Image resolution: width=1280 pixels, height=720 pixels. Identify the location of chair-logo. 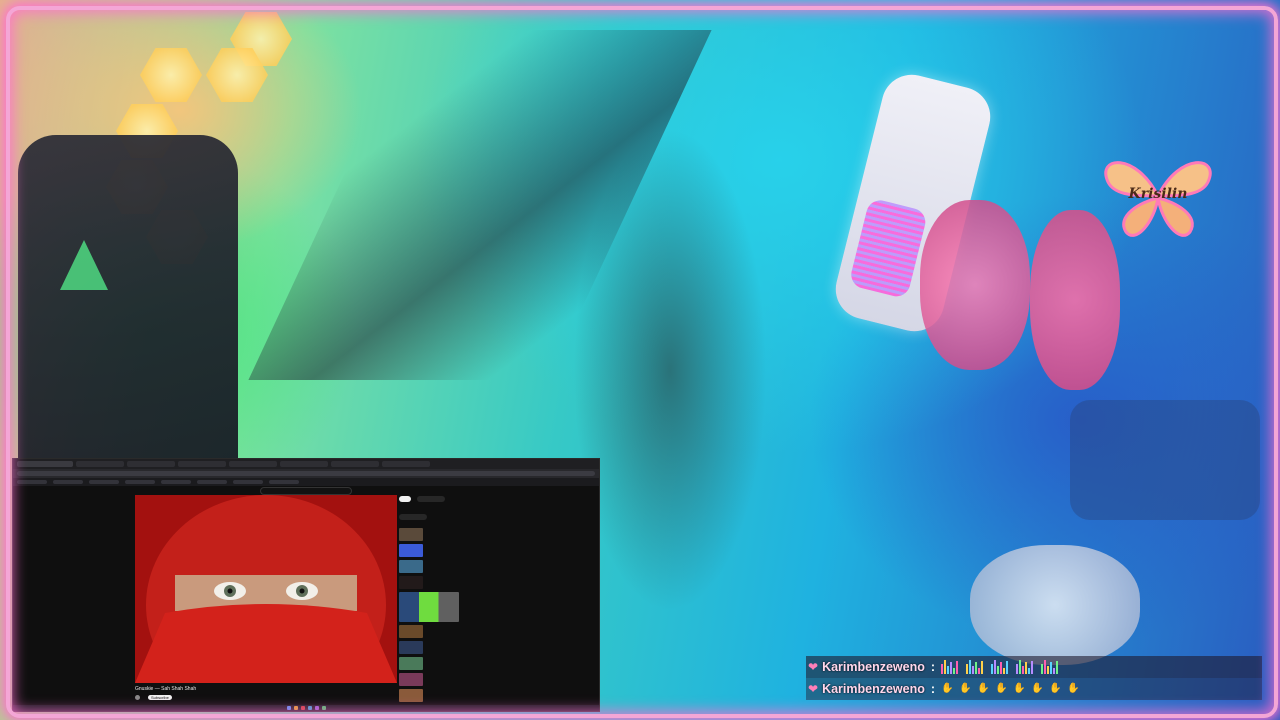
(84, 265).